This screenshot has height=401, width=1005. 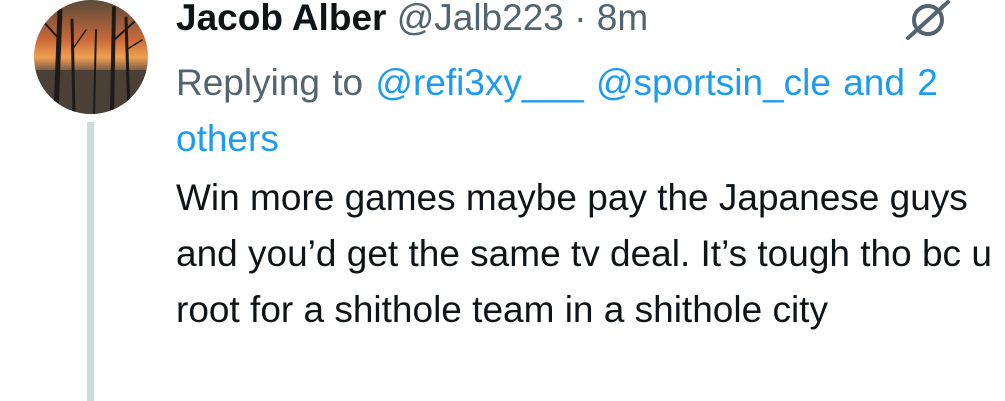 What do you see at coordinates (270, 82) in the screenshot?
I see `replying-prefix: Replying to` at bounding box center [270, 82].